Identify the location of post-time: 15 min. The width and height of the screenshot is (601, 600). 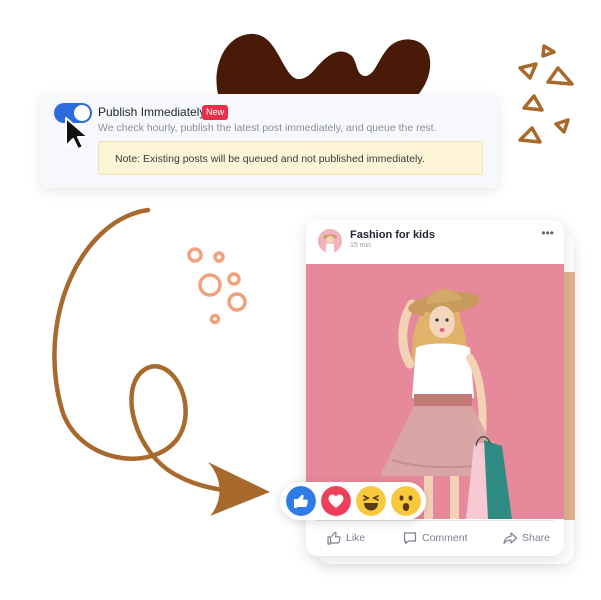
(361, 245).